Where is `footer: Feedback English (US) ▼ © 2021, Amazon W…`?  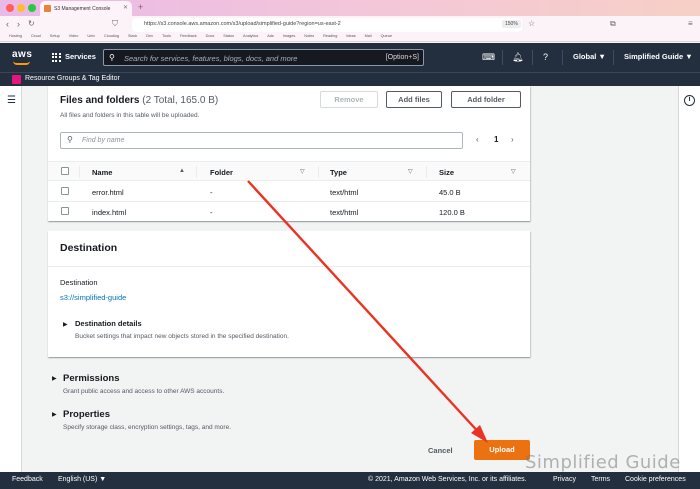
footer: Feedback English (US) ▼ © 2021, Amazon W… is located at coordinates (350, 480).